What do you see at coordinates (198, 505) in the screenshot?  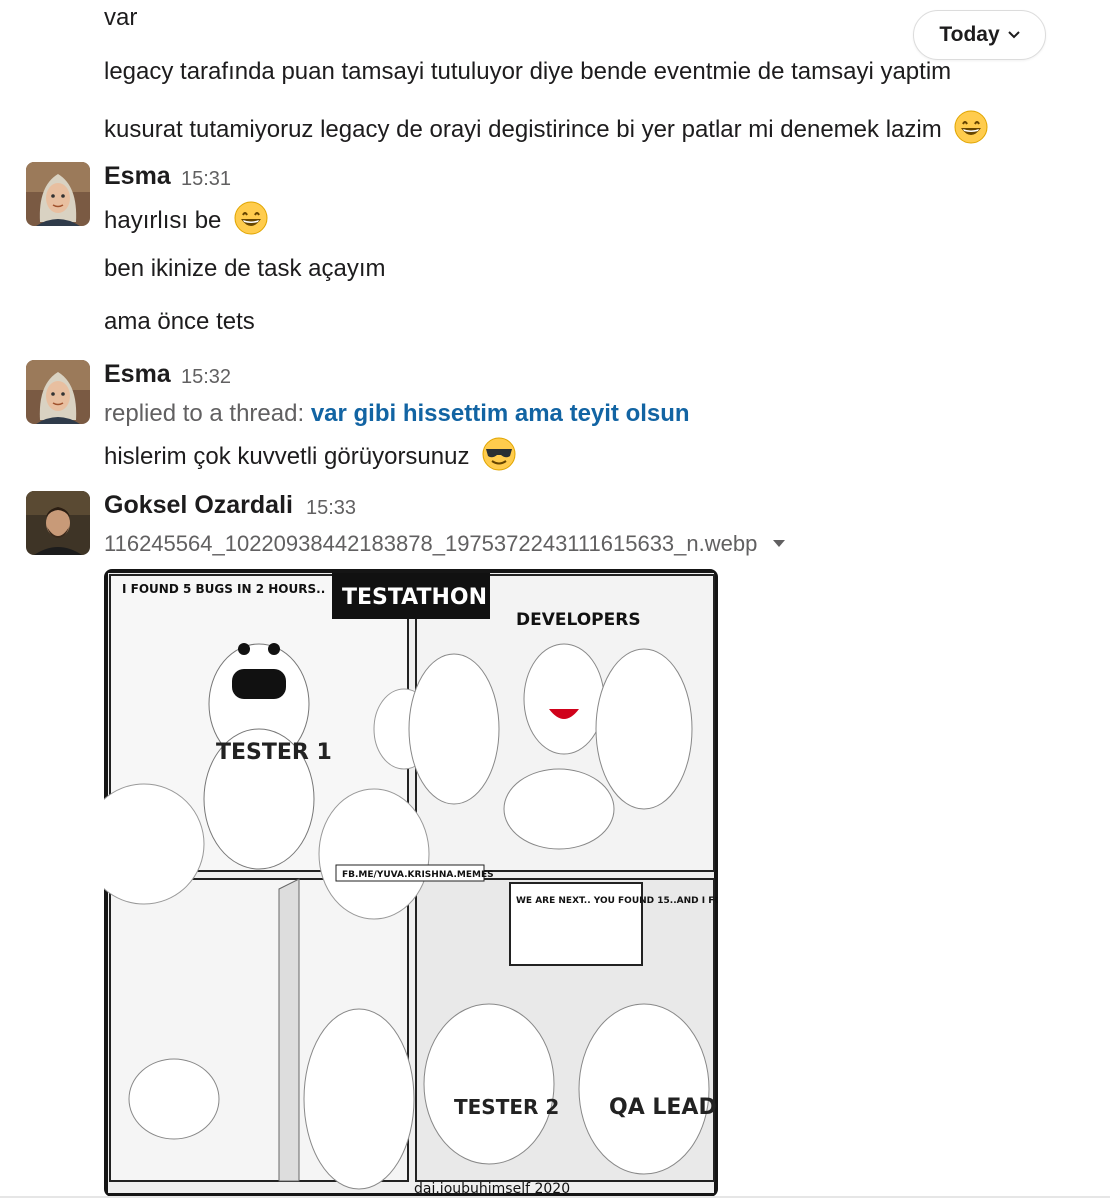 I see `message-author: Goksel Ozardali` at bounding box center [198, 505].